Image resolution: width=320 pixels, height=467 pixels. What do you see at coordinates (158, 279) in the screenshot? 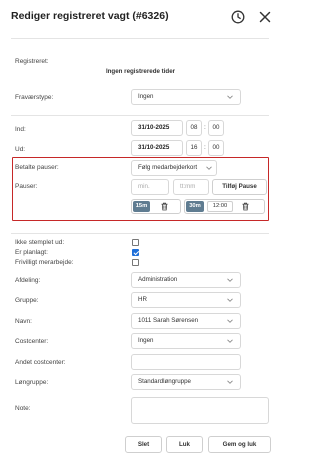
I see `department-value: Administration` at bounding box center [158, 279].